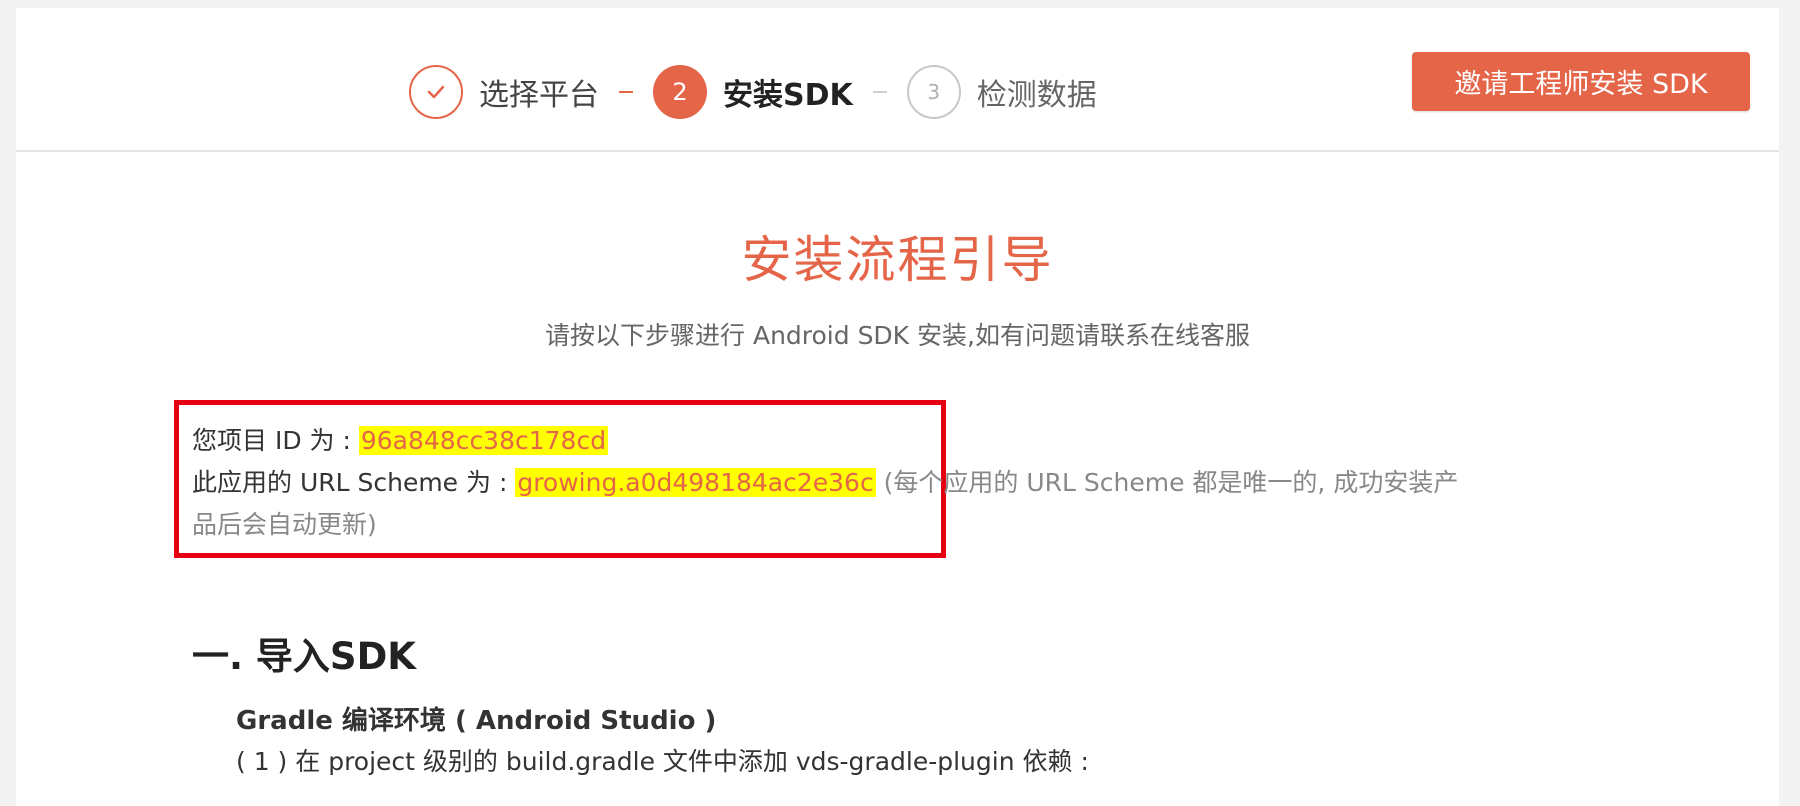 The width and height of the screenshot is (1800, 806). Describe the element at coordinates (483, 440) in the screenshot. I see `project-id-value: 96a848cc38c178cd` at that location.